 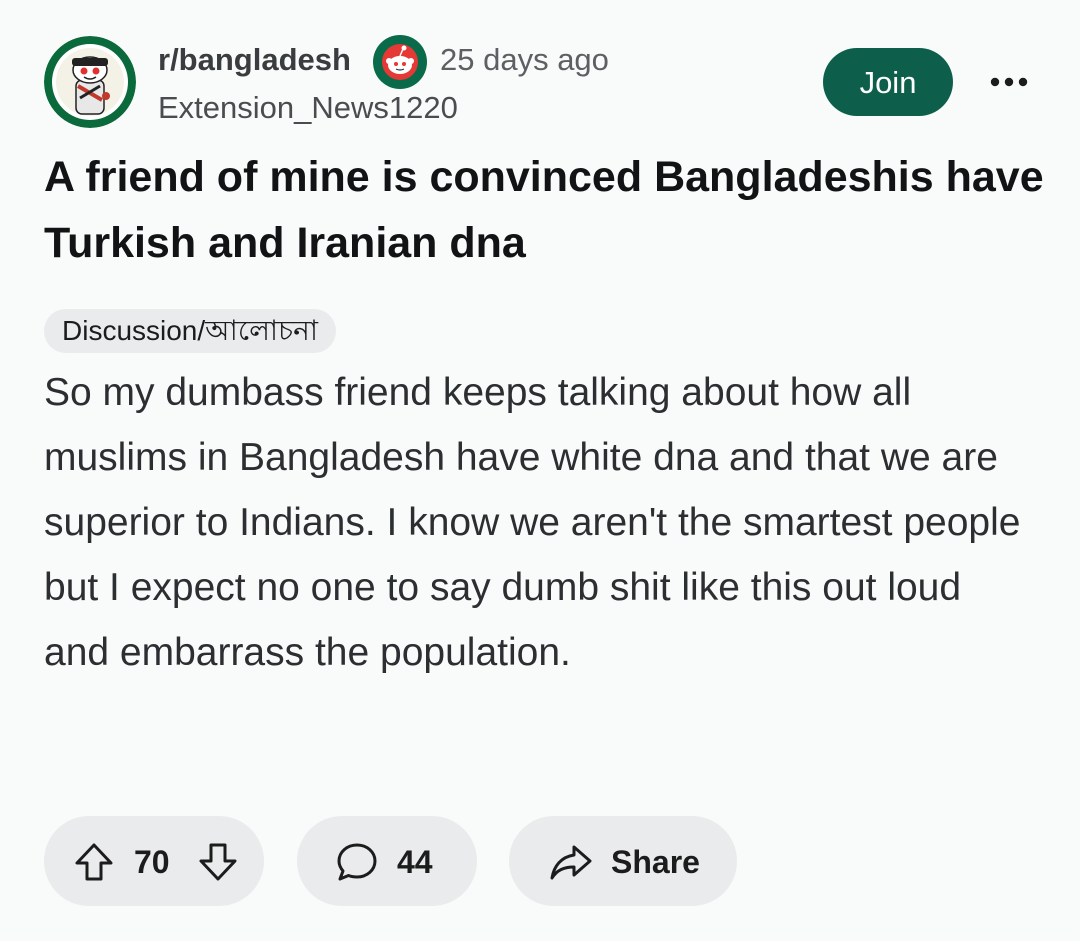 I want to click on vote-count: 70, so click(x=152, y=862).